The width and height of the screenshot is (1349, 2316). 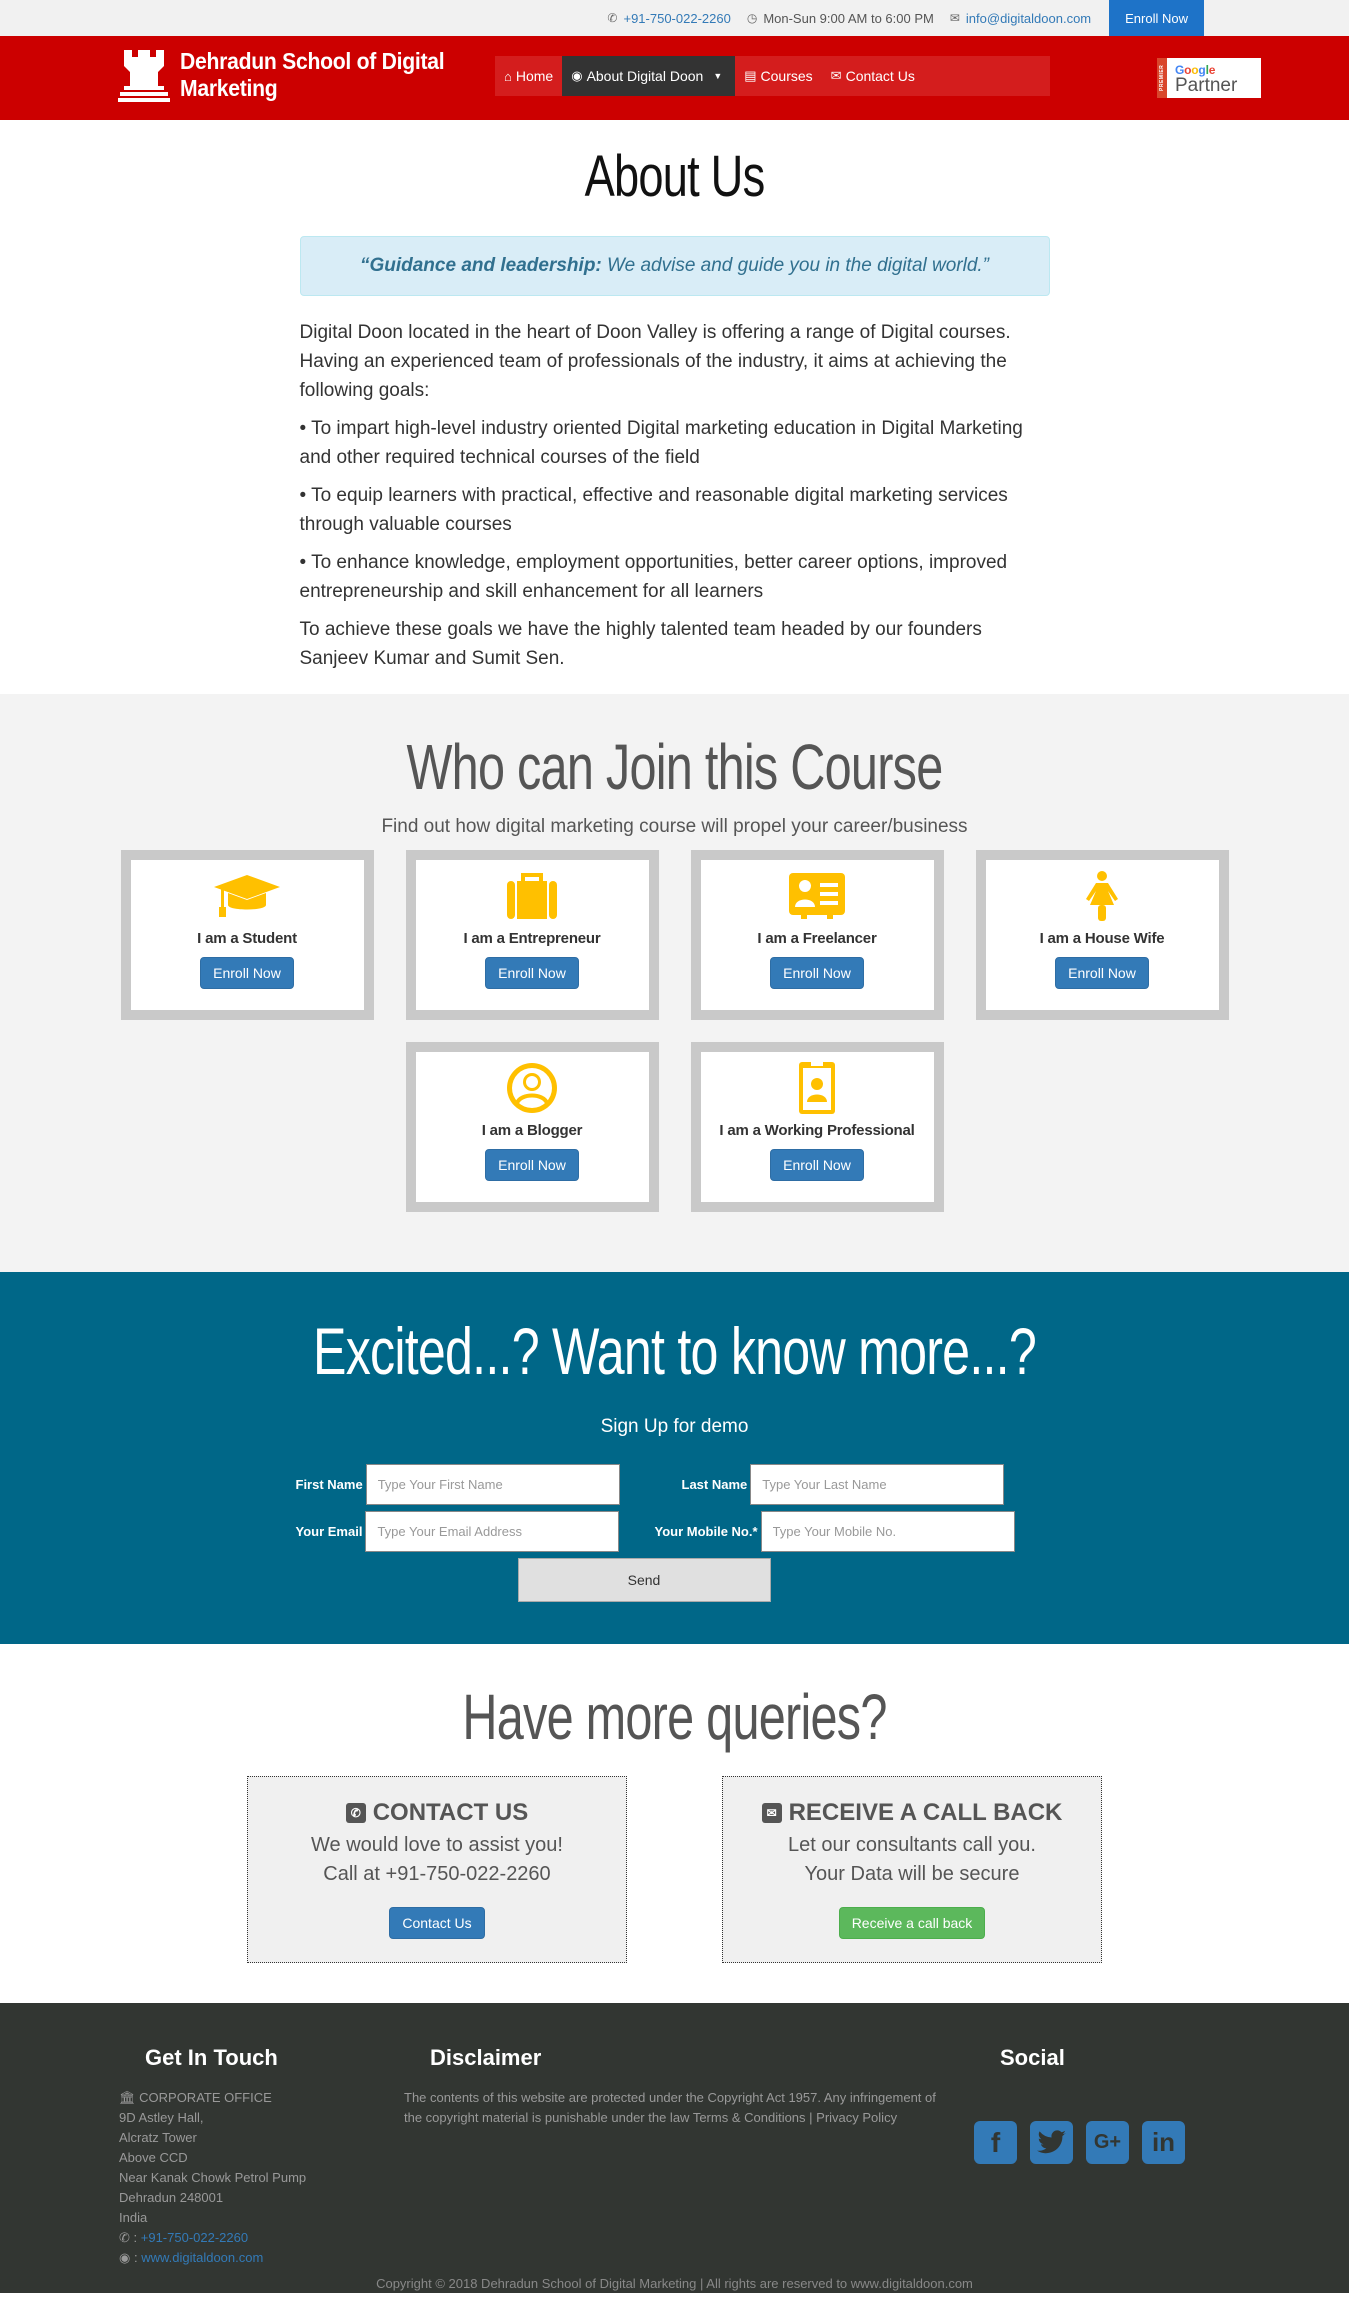 I want to click on box-text: Your Data will be secure, so click(x=912, y=1874).